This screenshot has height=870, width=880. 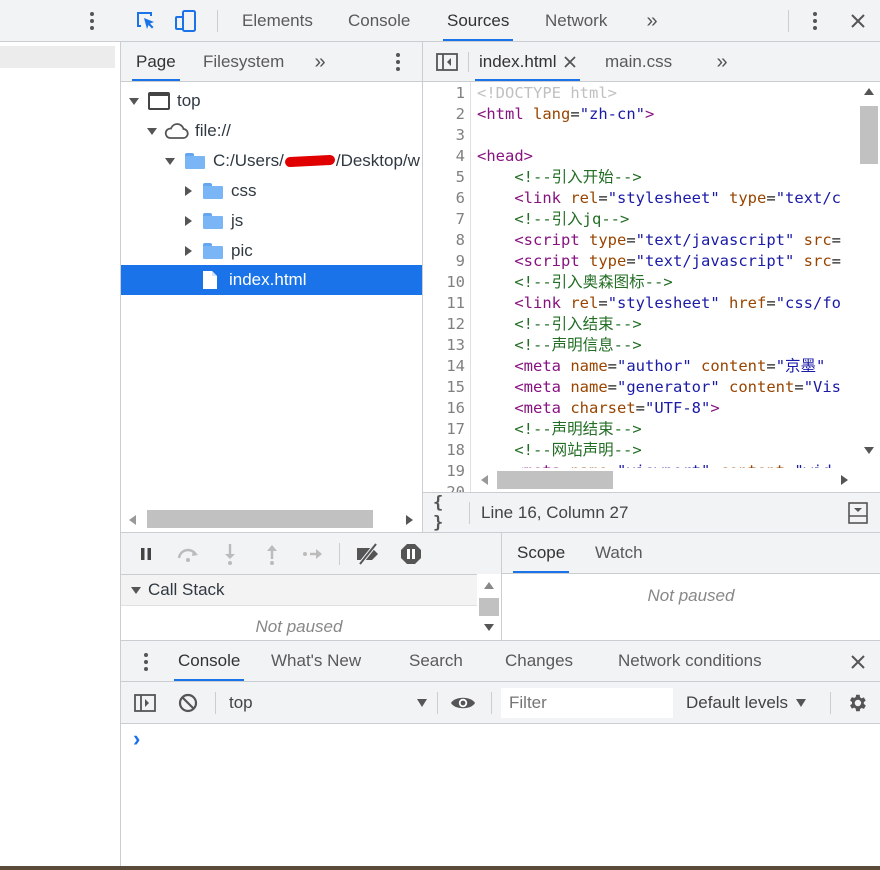 I want to click on code-line: <!--引入开始-->, so click(x=559, y=177).